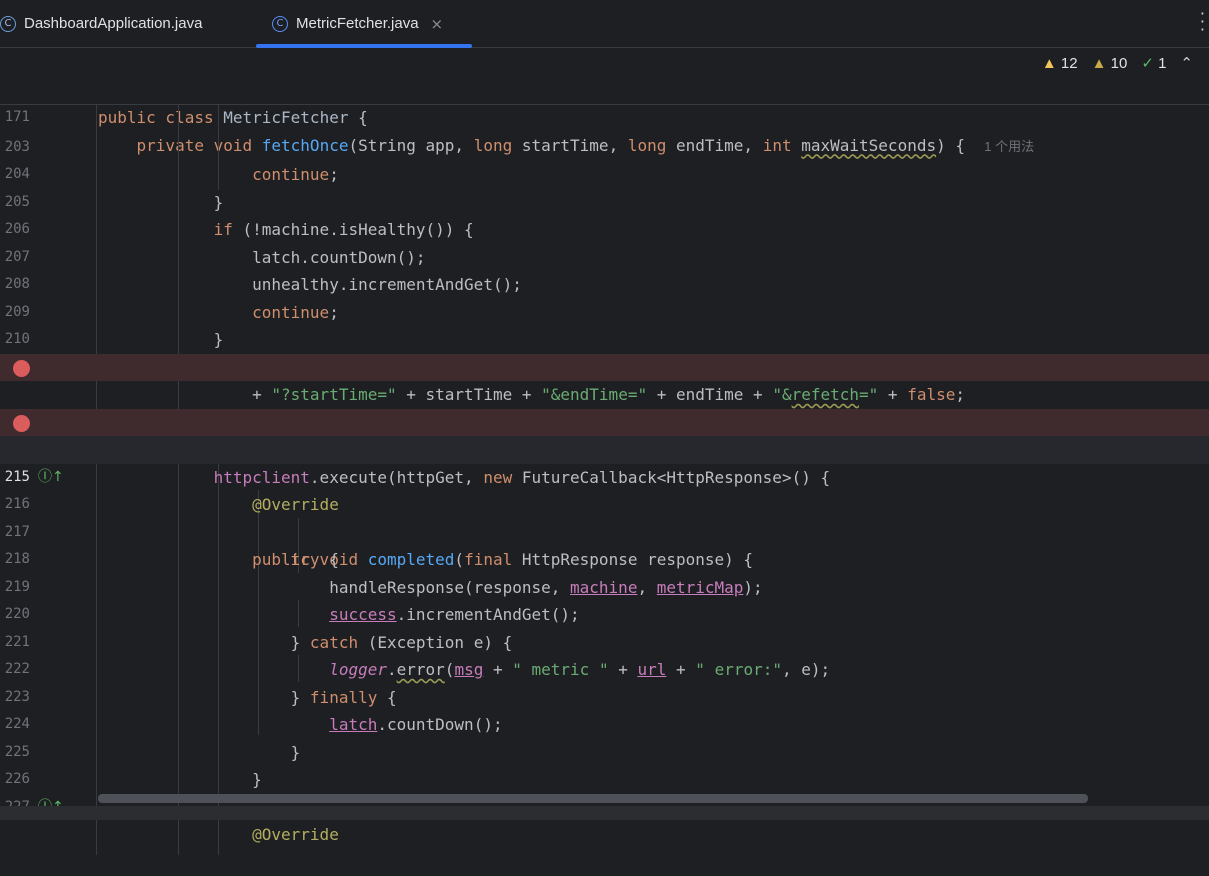 The width and height of the screenshot is (1209, 876). I want to click on code-line: 207 unhealthy.incrementAndGet();, so click(604, 255).